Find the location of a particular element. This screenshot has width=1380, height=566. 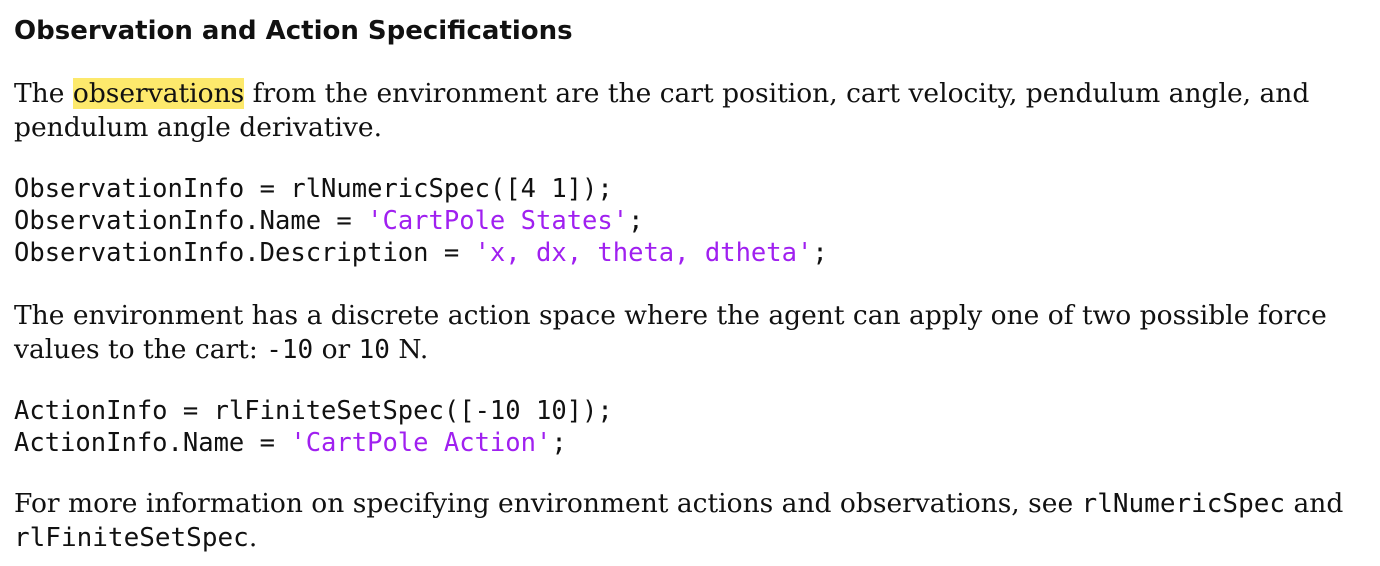

code-line: ObservationInfo = rlNumericSpec([4 1]); is located at coordinates (313, 189).